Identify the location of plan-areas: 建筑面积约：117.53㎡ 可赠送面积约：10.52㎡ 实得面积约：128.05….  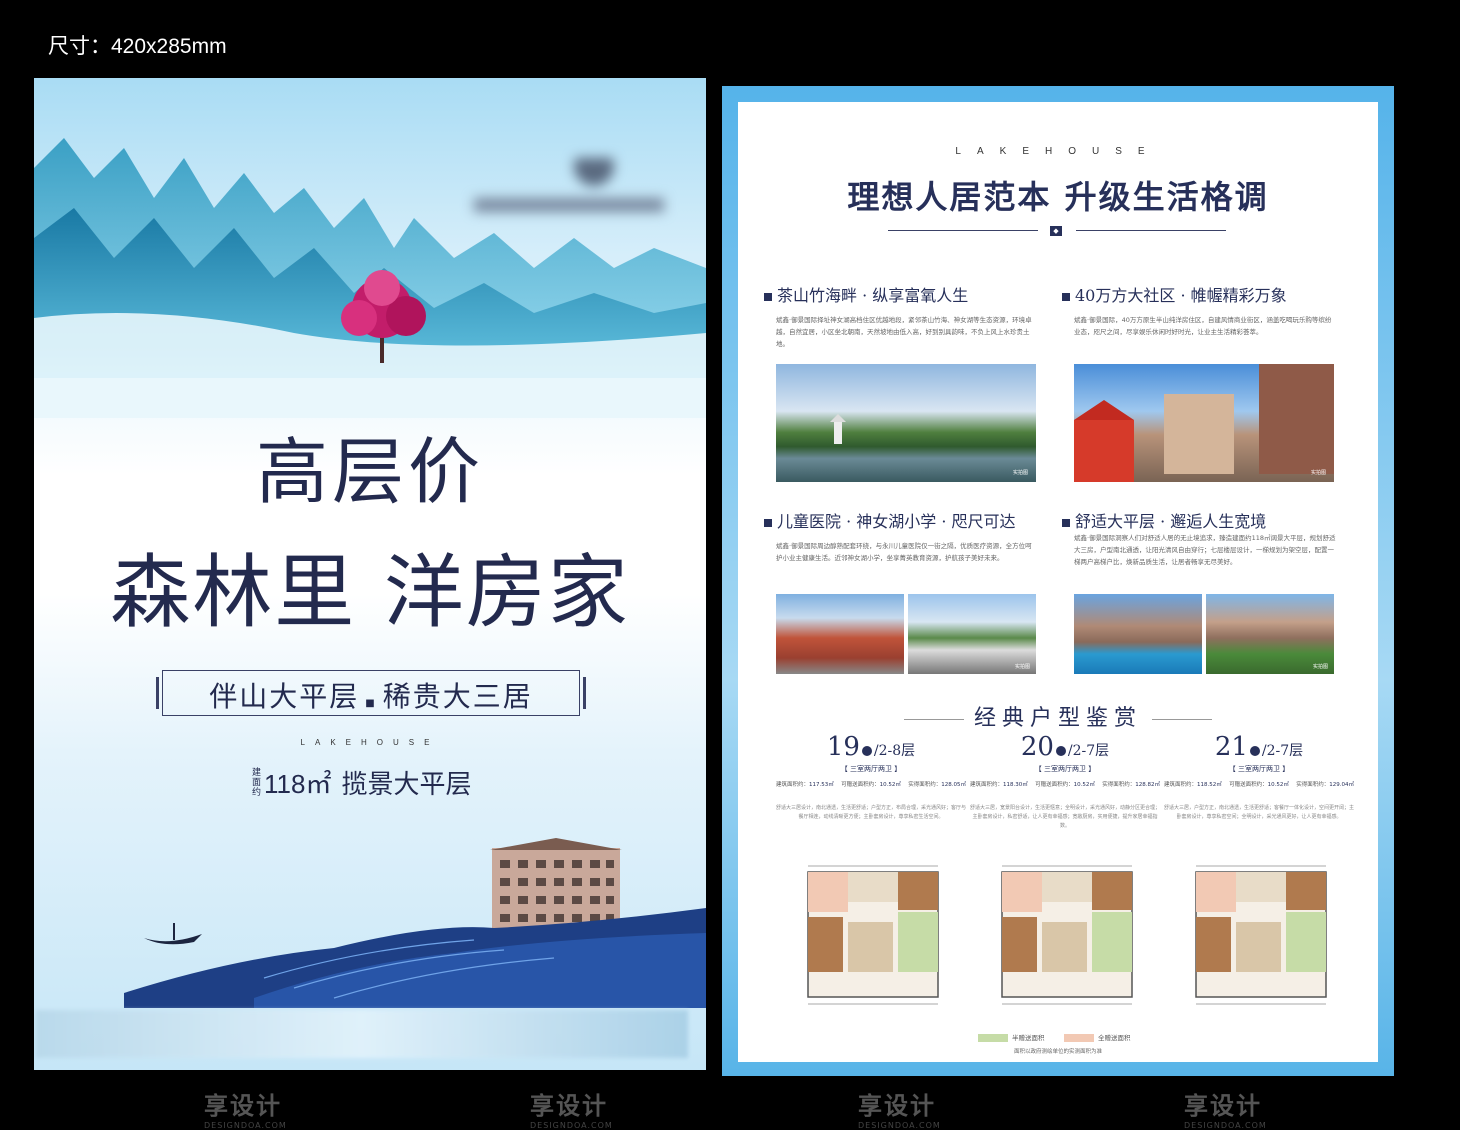
(871, 784).